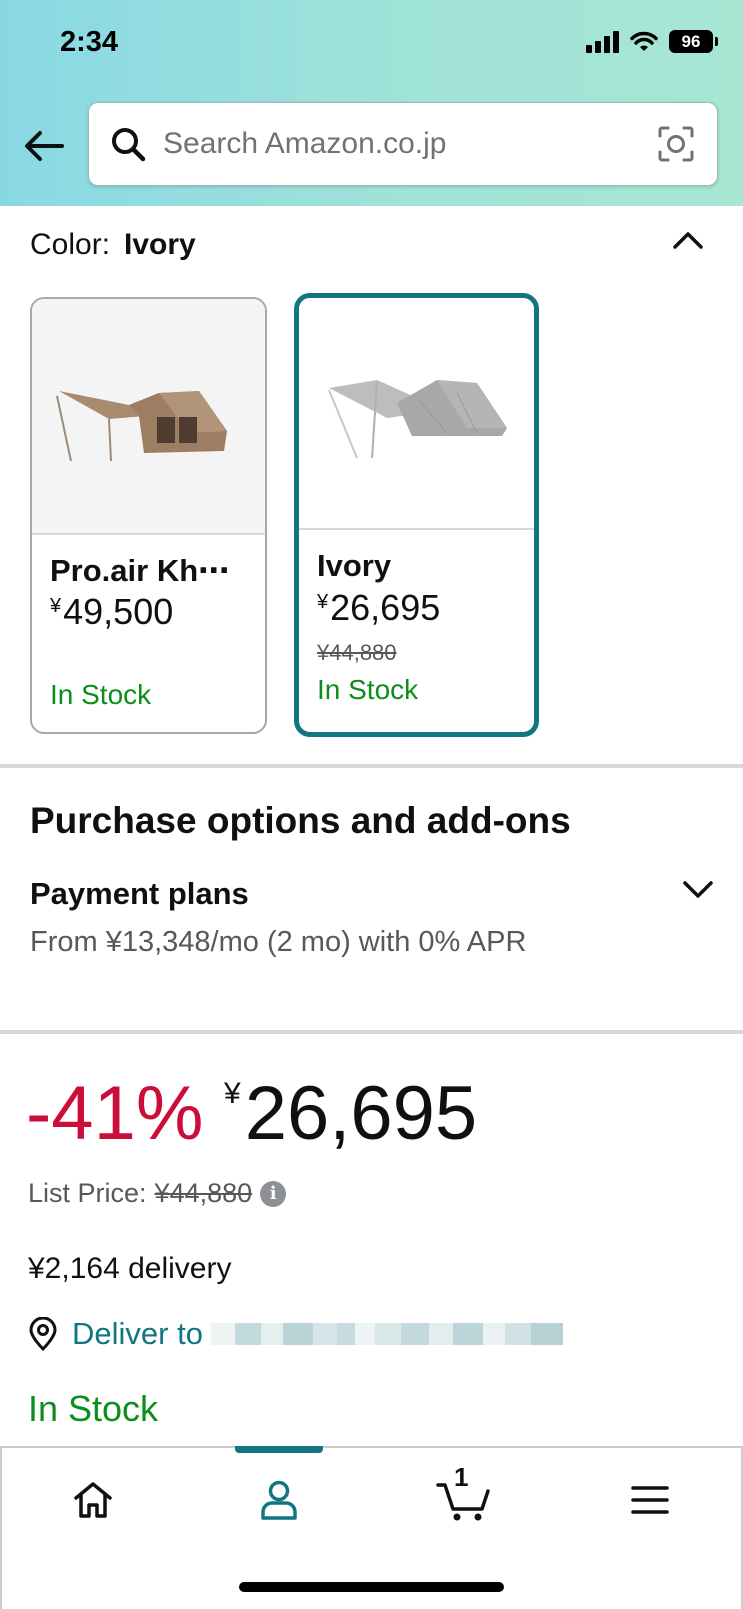  I want to click on color-selector-label: Color: Ivory, so click(113, 245).